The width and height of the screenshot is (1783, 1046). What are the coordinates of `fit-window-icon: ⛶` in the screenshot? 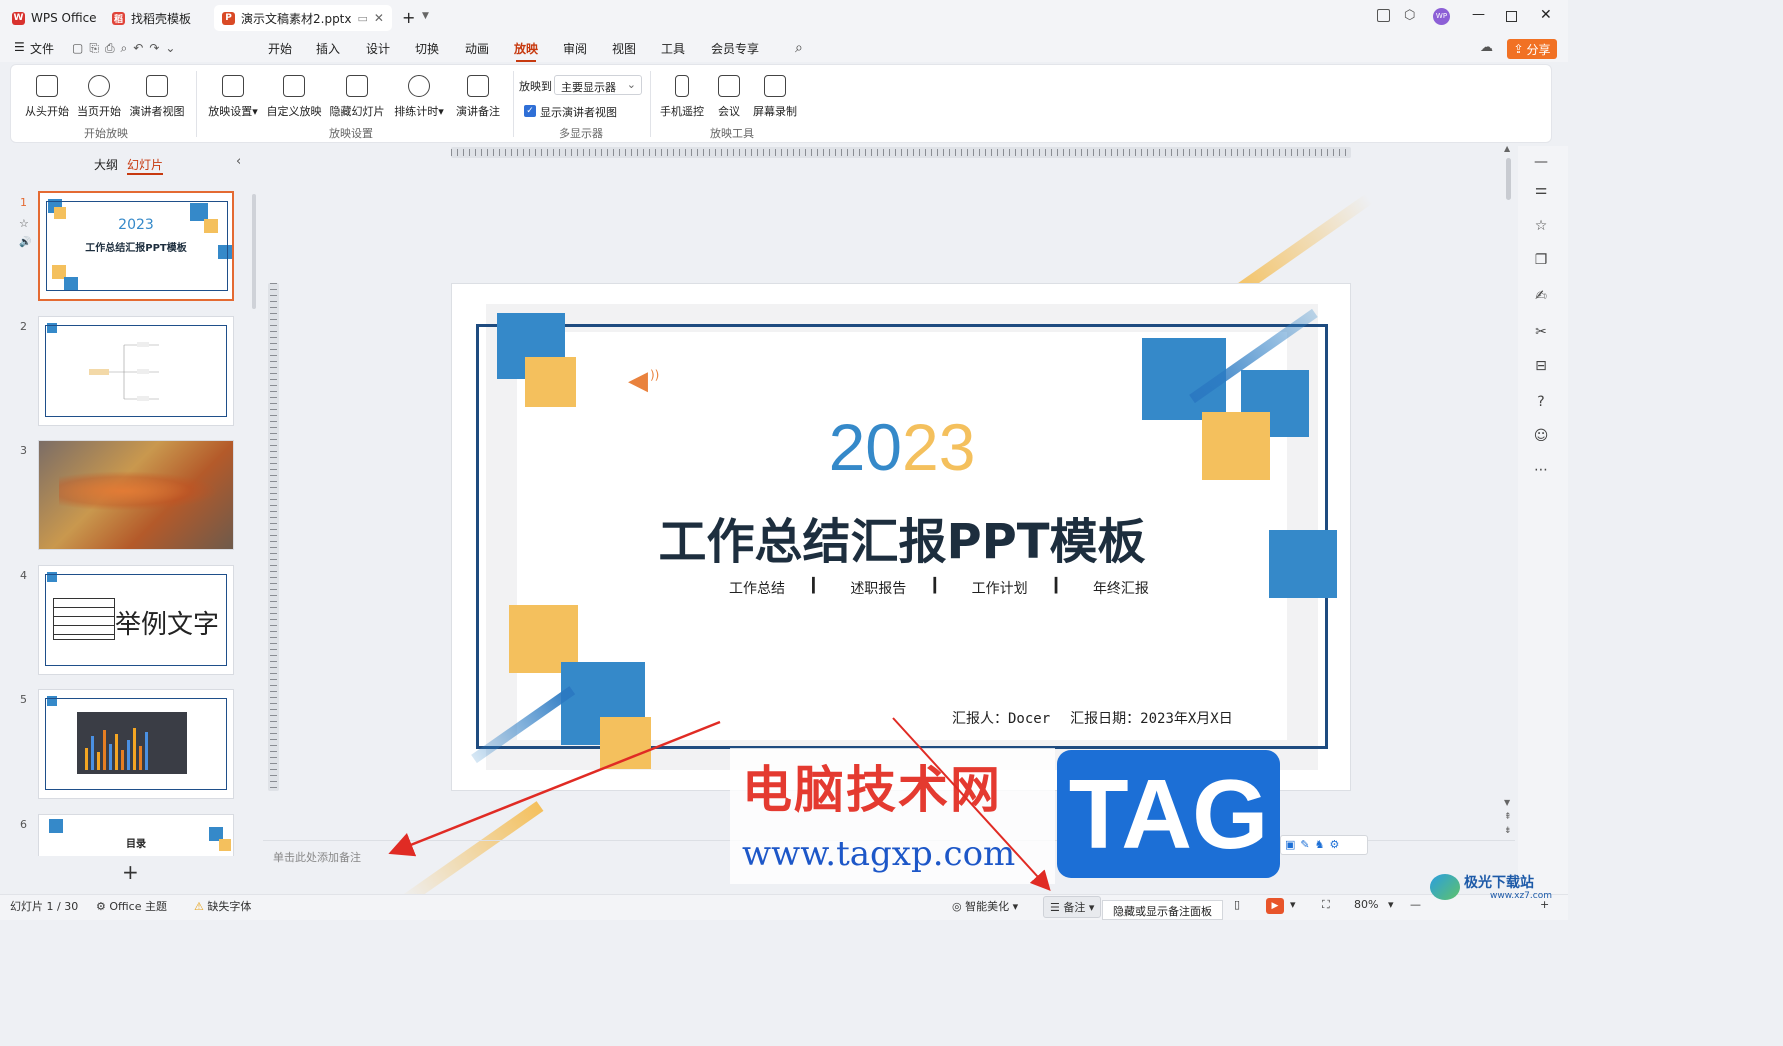 It's located at (1326, 905).